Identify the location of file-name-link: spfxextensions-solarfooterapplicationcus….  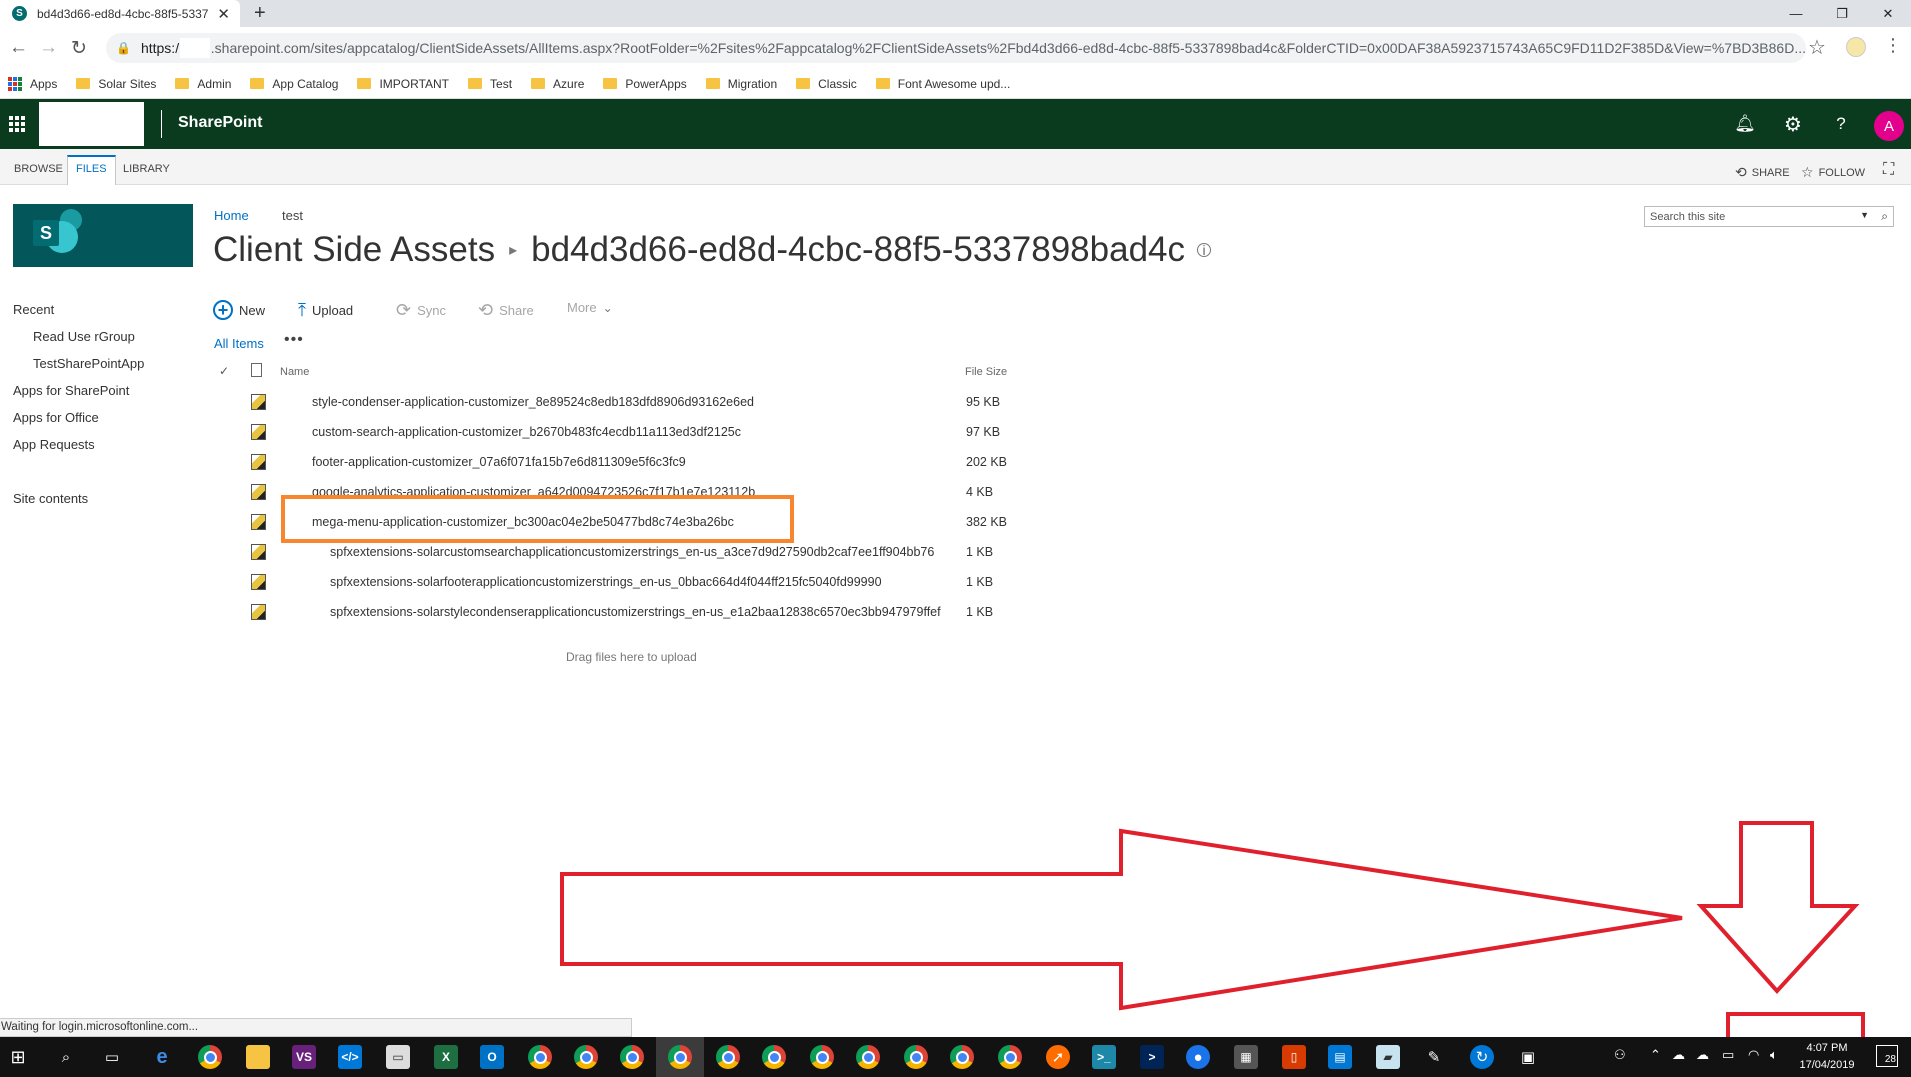
(606, 582).